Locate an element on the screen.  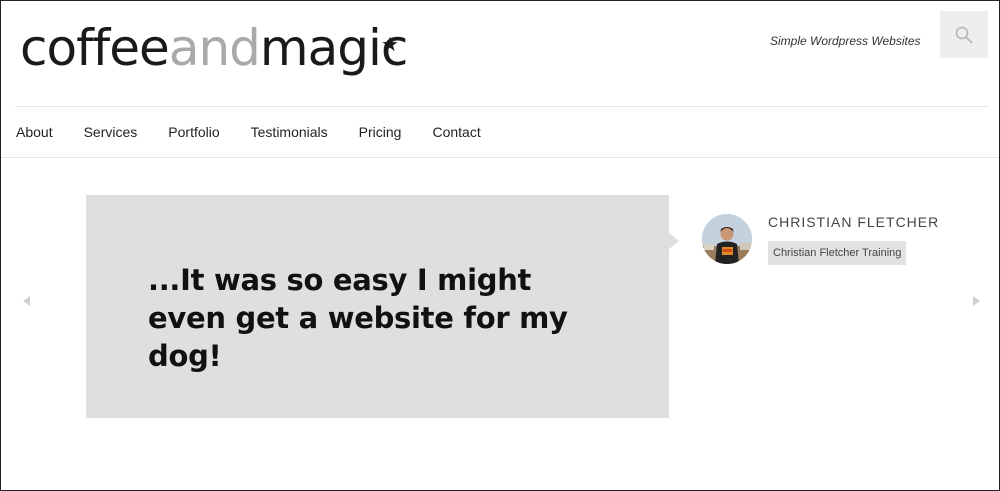
nav-services: Services is located at coordinates (111, 132).